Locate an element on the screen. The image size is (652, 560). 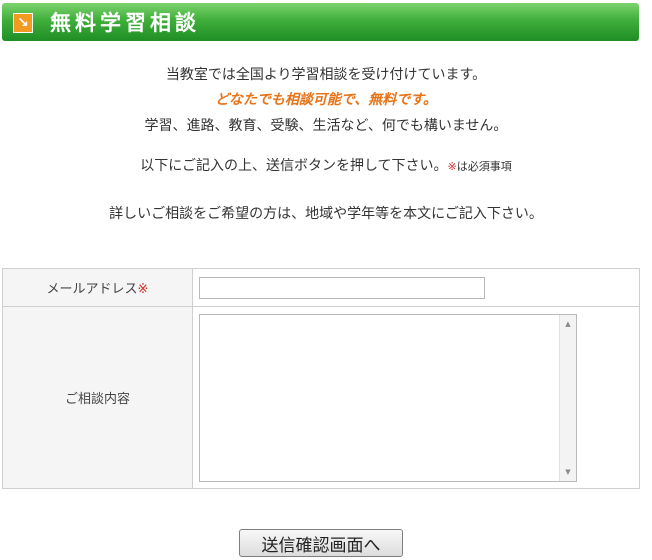
intro-line-4: 以下にご記入の上、送信ボタンを押して下さい。※は必須事項 is located at coordinates (326, 166).